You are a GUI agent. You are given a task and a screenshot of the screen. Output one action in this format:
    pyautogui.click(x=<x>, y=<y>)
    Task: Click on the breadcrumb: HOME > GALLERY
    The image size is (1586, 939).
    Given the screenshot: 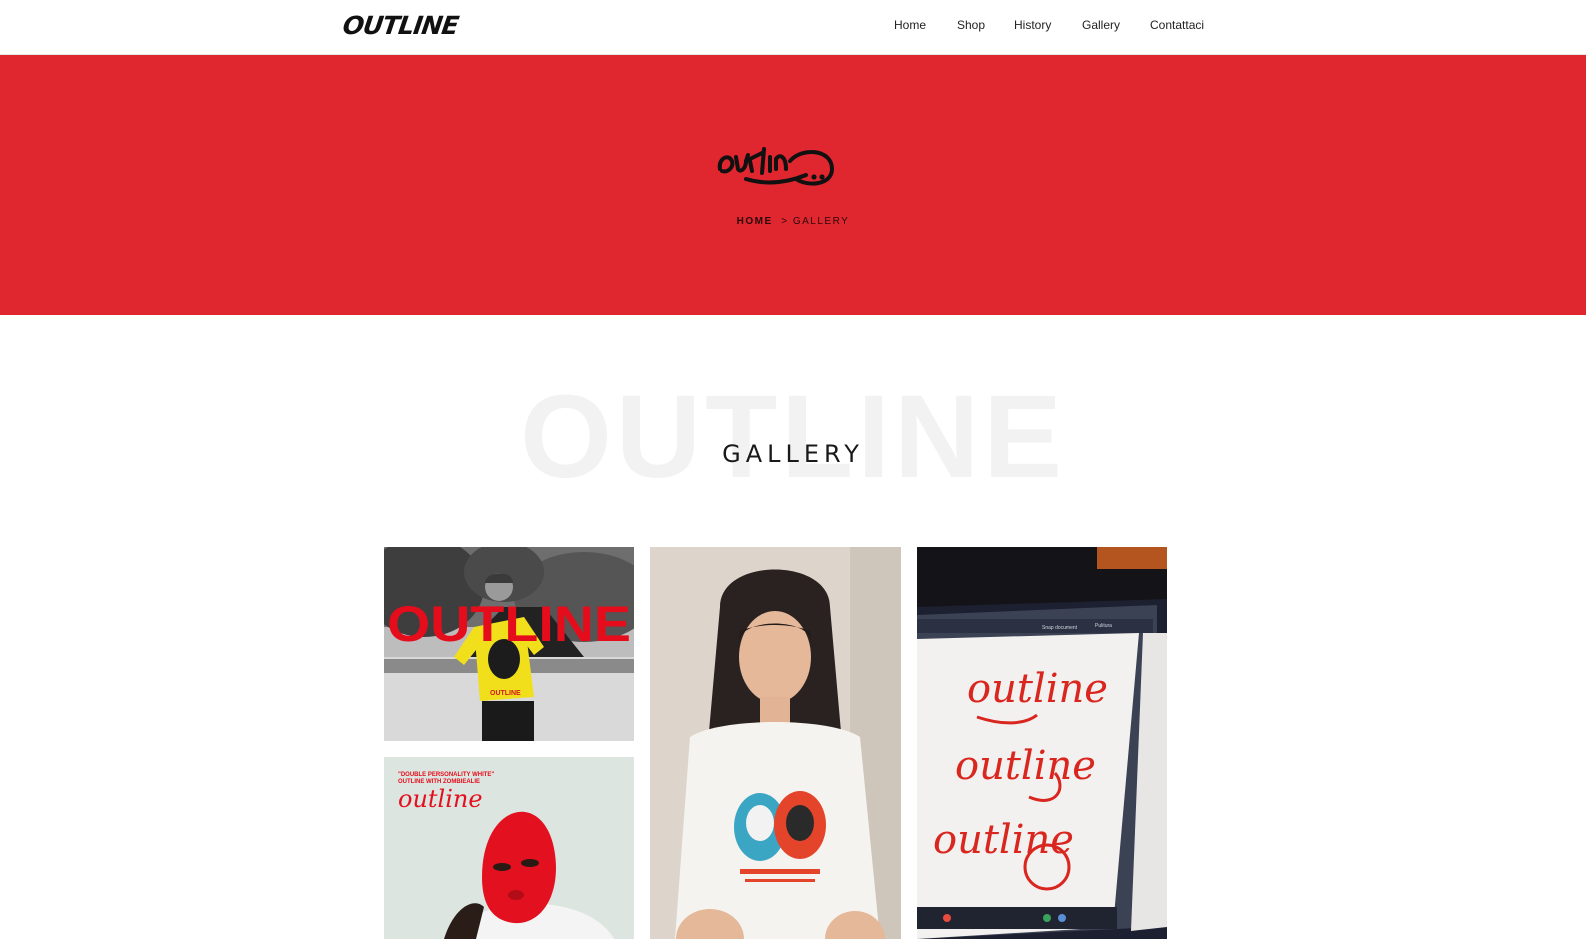 What is the action you would take?
    pyautogui.click(x=793, y=221)
    